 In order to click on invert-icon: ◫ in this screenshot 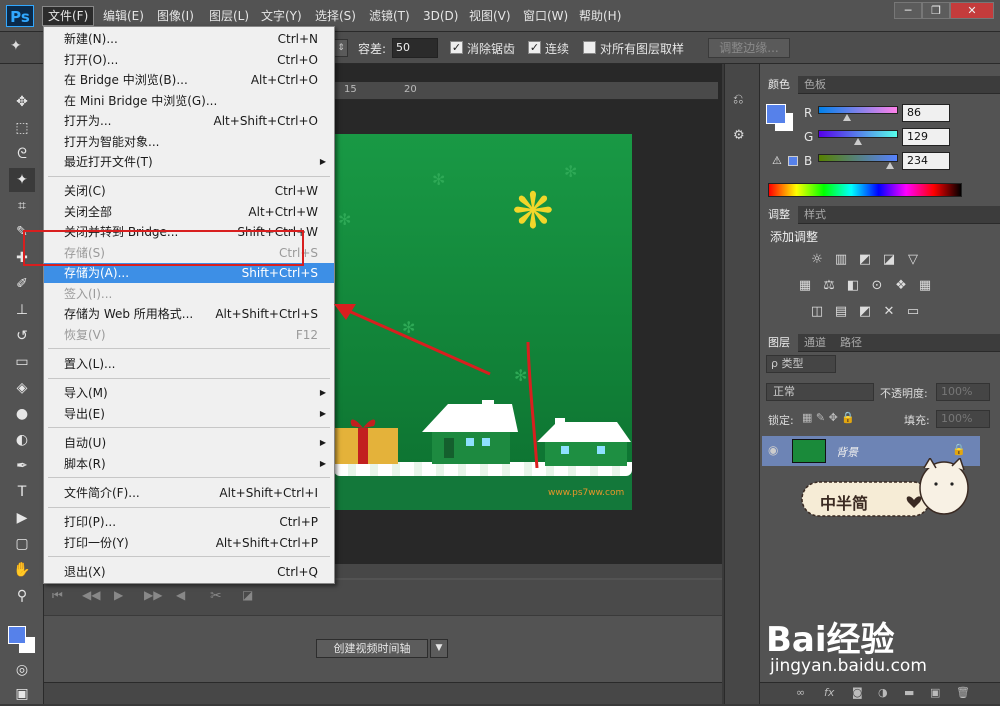, I will do `click(817, 312)`.